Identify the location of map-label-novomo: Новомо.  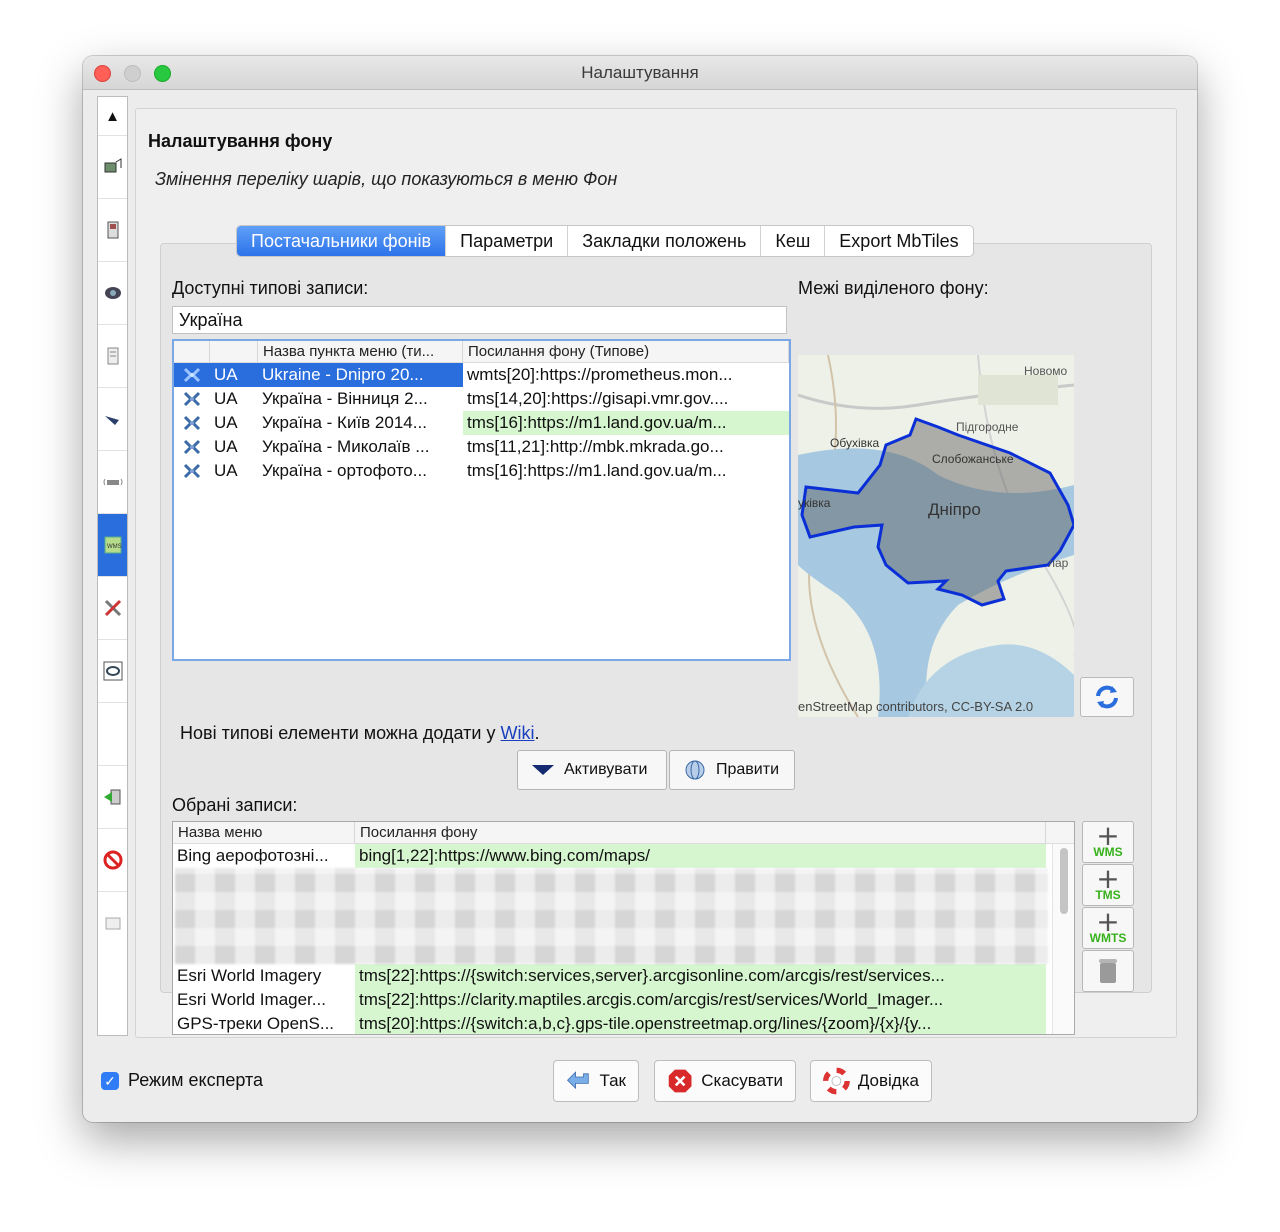
(1046, 371).